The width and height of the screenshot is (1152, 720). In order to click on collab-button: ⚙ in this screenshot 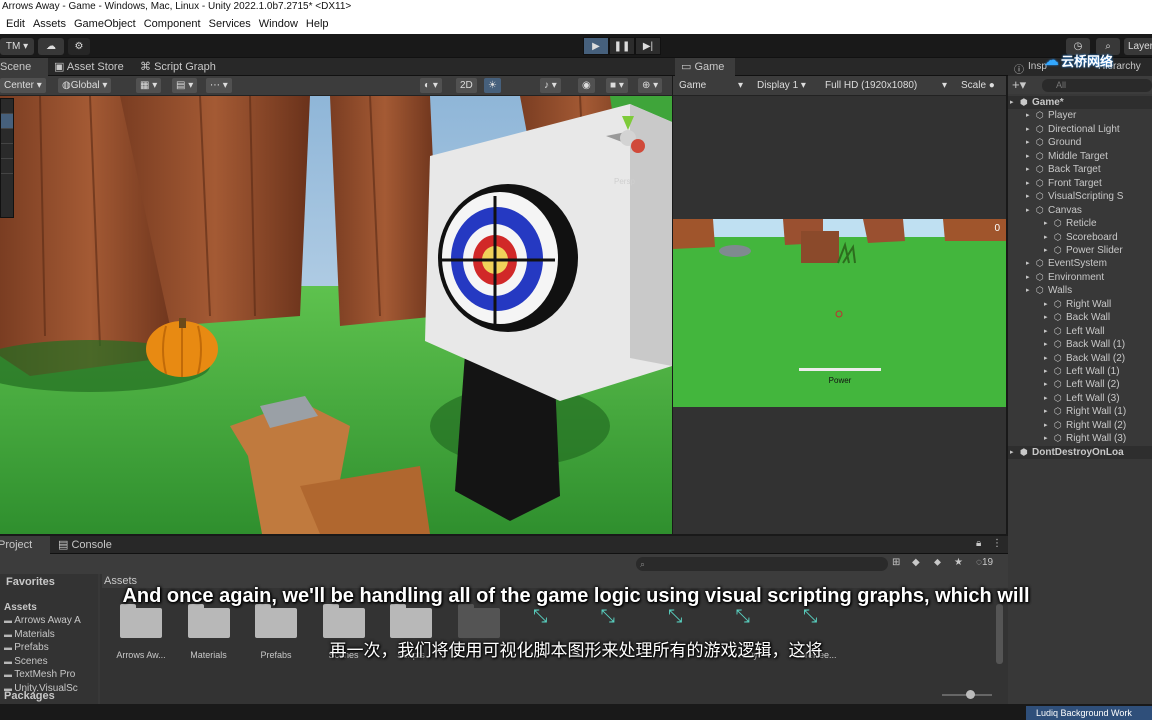, I will do `click(79, 46)`.